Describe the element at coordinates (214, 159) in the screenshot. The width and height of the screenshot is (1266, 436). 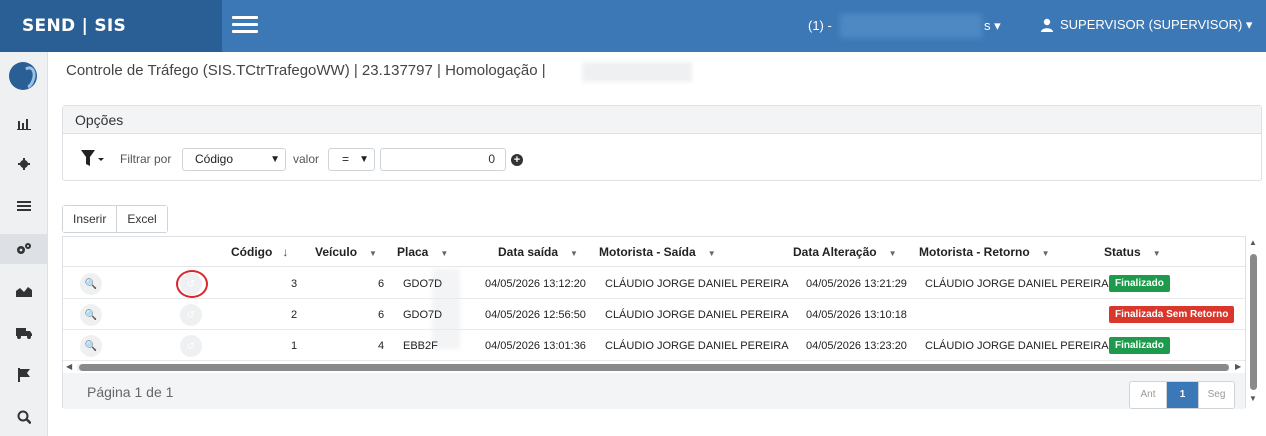
I see `filter-field-value: Código` at that location.